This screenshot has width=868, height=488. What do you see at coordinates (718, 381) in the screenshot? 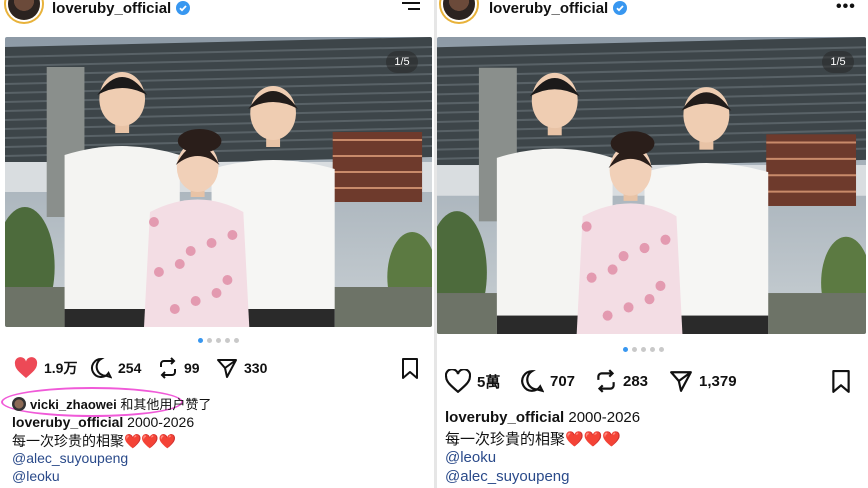
I see `share-count: 1,379` at bounding box center [718, 381].